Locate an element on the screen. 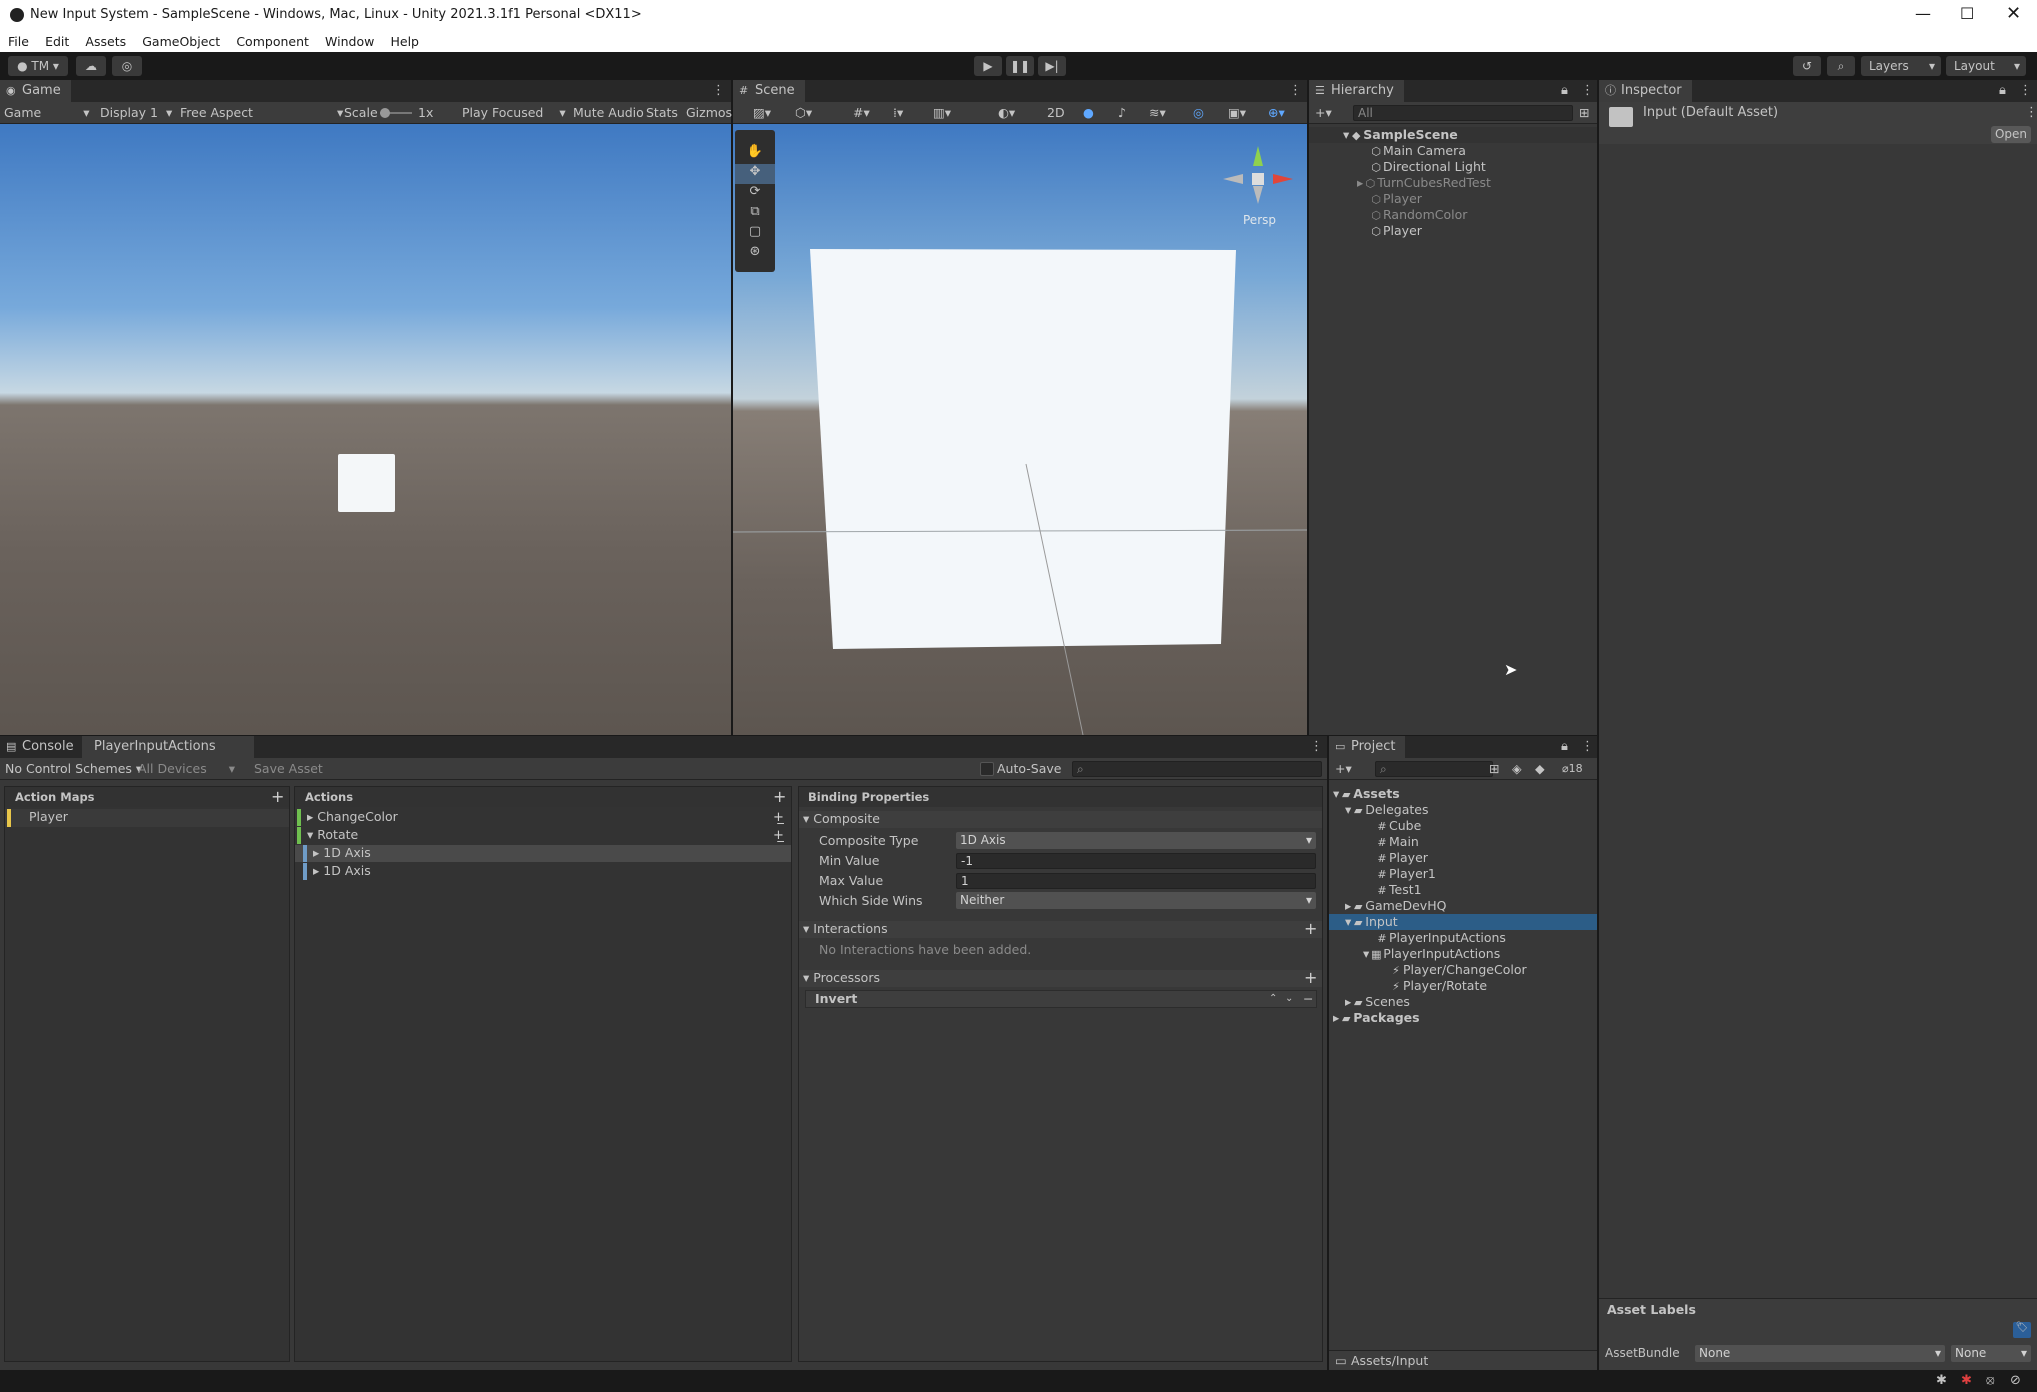 Image resolution: width=2037 pixels, height=1392 pixels. effects-icon: ≋▾ is located at coordinates (1157, 113).